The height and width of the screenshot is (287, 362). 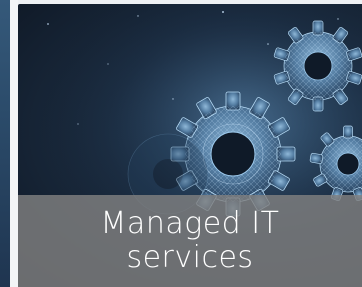 What do you see at coordinates (5, 143) in the screenshot?
I see `adjacent-card-edge` at bounding box center [5, 143].